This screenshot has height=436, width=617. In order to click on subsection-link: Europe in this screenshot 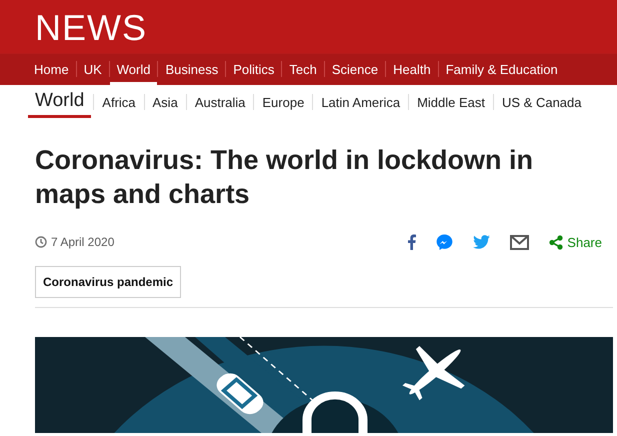, I will do `click(283, 102)`.